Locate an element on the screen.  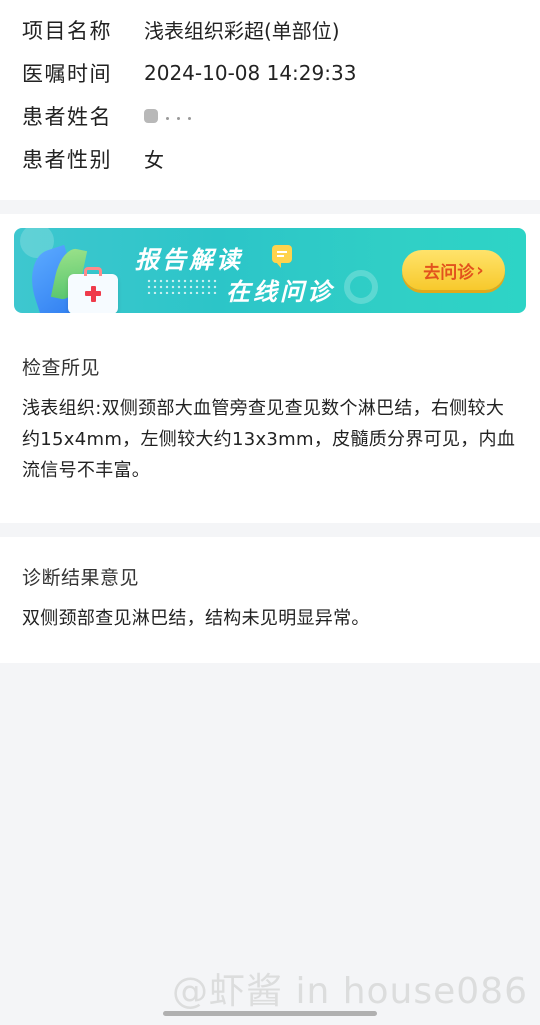
home-indicator is located at coordinates (270, 1013).